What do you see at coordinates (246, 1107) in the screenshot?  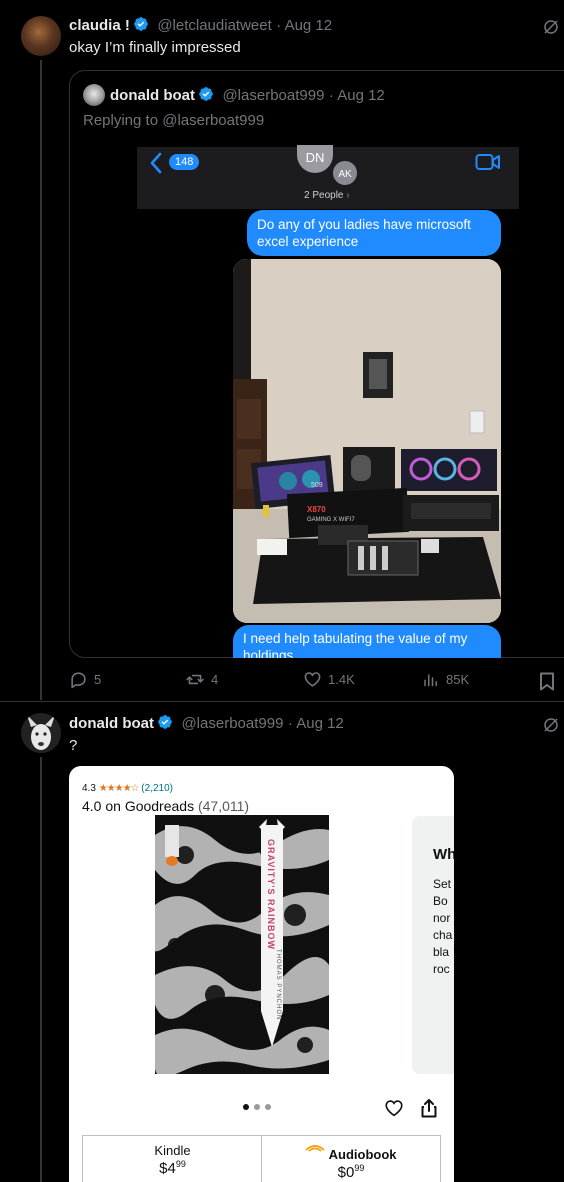 I see `dot-active` at bounding box center [246, 1107].